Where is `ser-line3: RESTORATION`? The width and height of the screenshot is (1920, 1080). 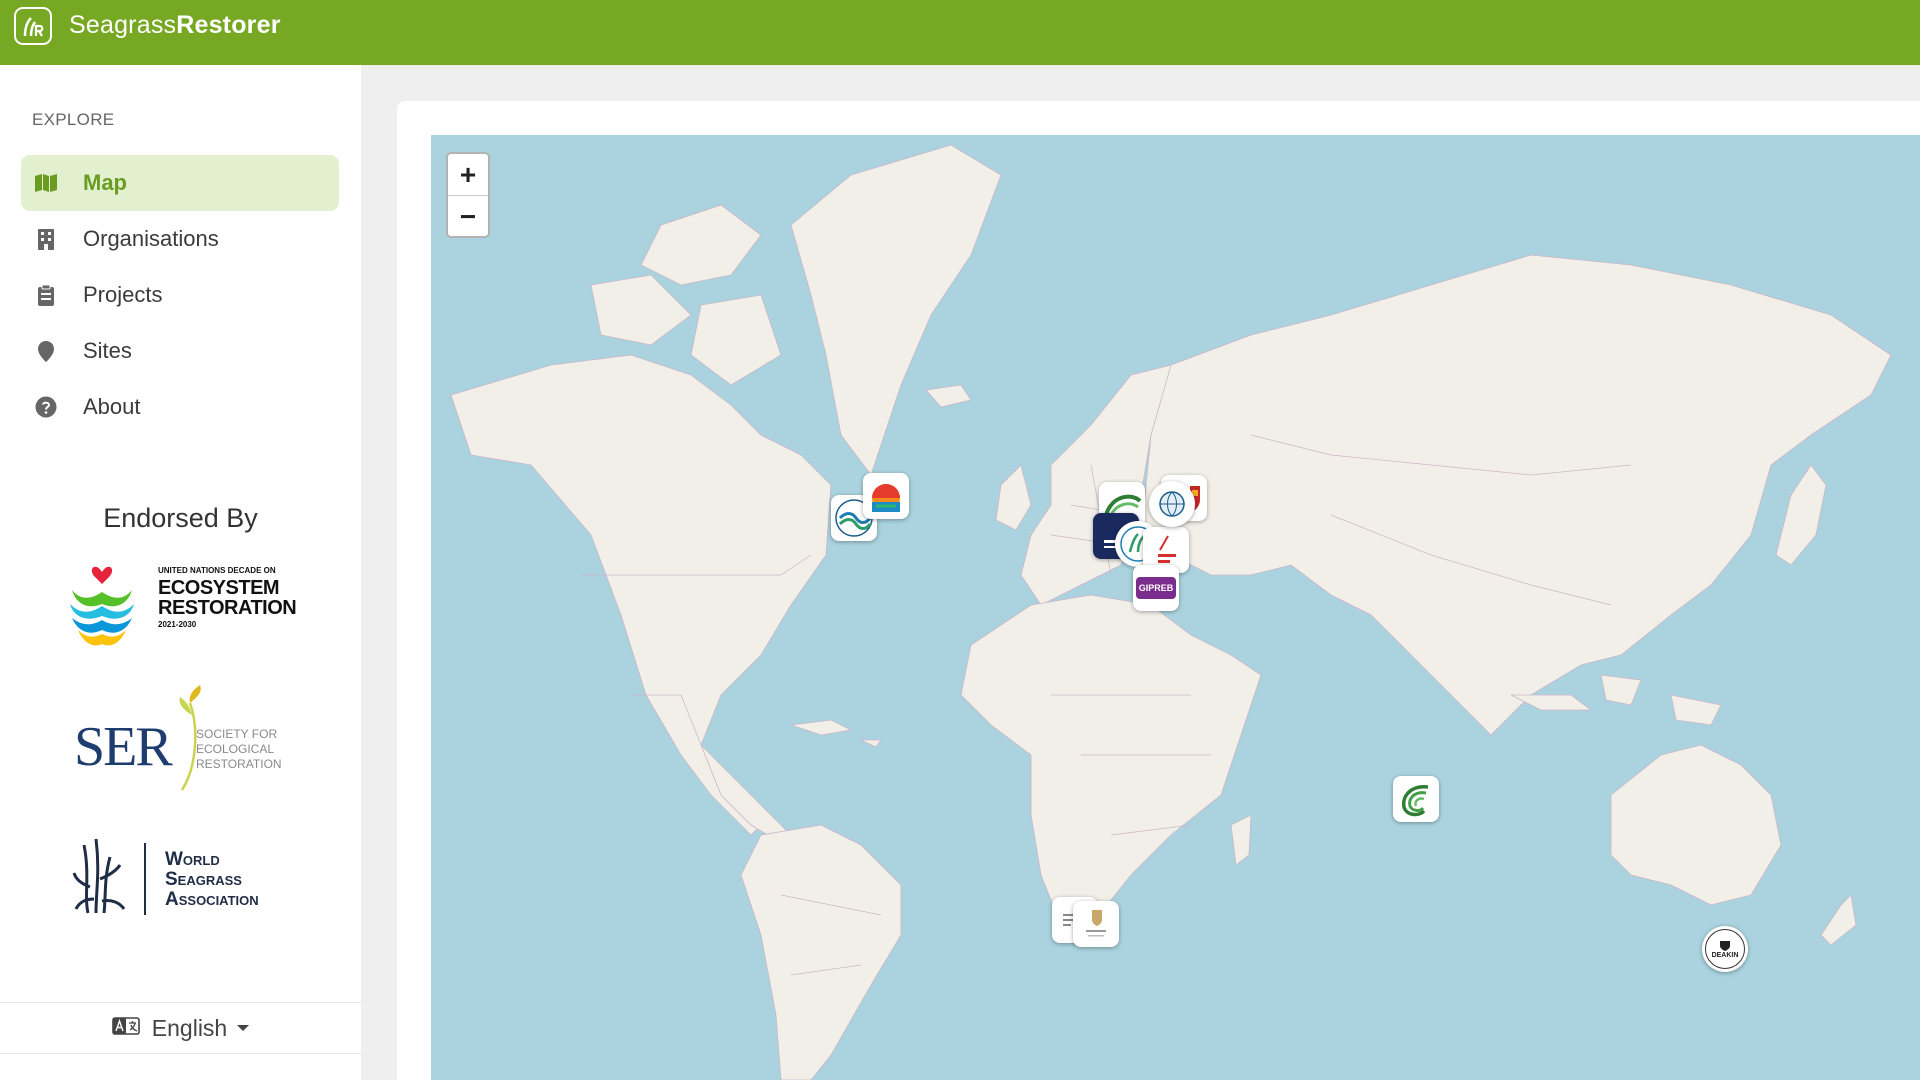 ser-line3: RESTORATION is located at coordinates (239, 764).